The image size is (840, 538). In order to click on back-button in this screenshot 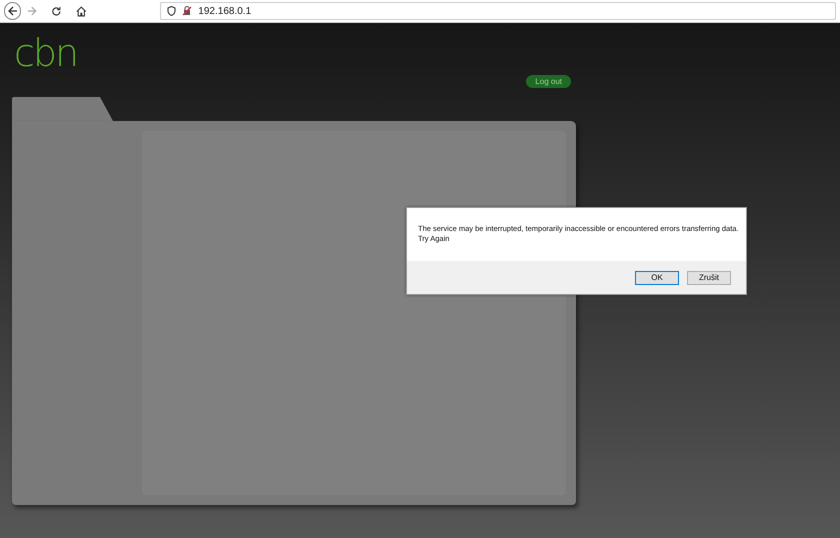, I will do `click(13, 11)`.